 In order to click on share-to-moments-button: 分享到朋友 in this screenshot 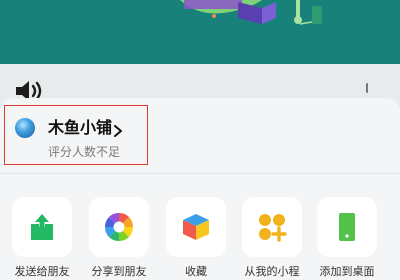, I will do `click(119, 238)`.